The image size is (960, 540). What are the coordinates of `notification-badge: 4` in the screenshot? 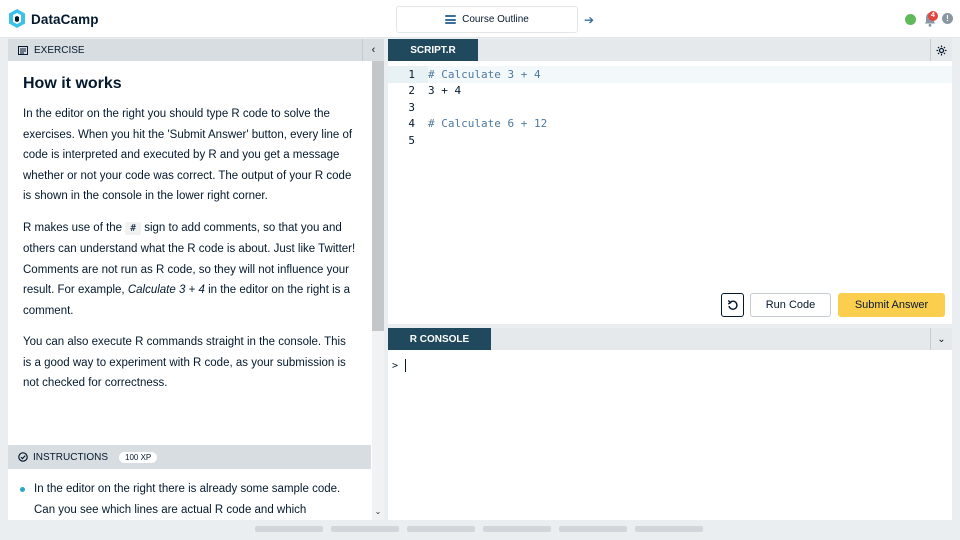 It's located at (933, 16).